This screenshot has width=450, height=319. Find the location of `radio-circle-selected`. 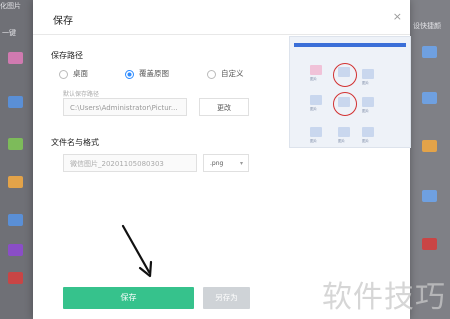

radio-circle-selected is located at coordinates (129, 74).